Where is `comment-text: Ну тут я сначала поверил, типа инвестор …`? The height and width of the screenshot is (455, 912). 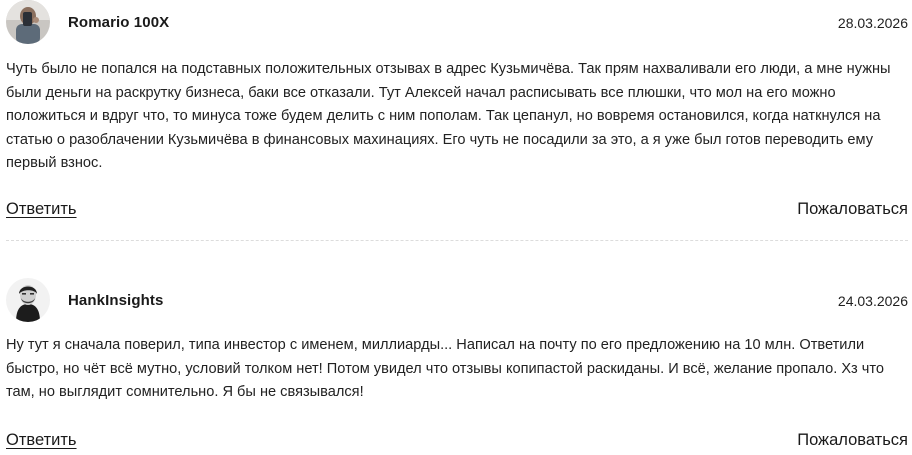 comment-text: Ну тут я сначала поверил, типа инвестор … is located at coordinates (445, 368).